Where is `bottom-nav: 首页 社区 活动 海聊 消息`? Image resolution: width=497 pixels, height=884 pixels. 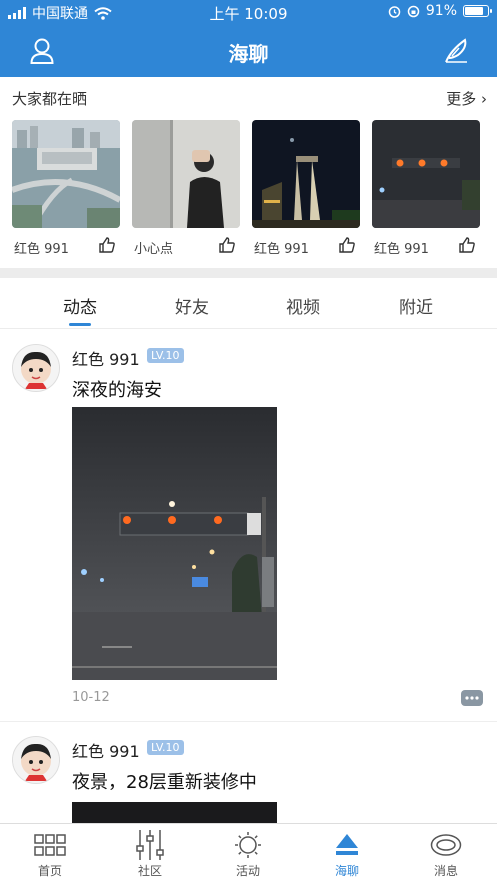
bottom-nav: 首页 社区 活动 海聊 消息 is located at coordinates (248, 853).